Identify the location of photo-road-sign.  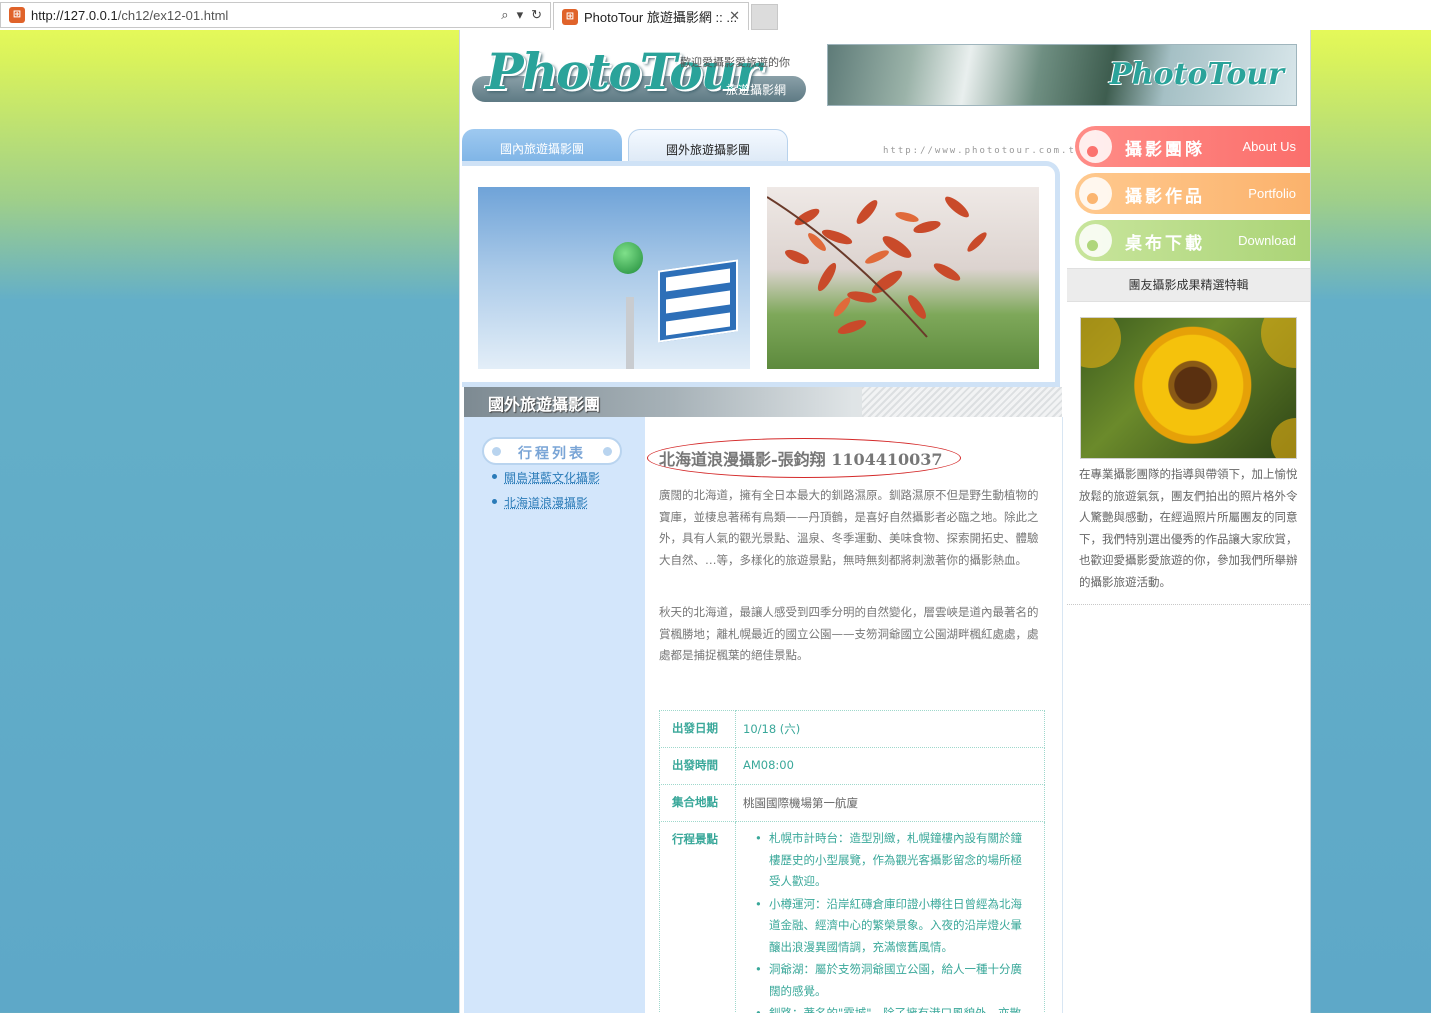
(614, 278).